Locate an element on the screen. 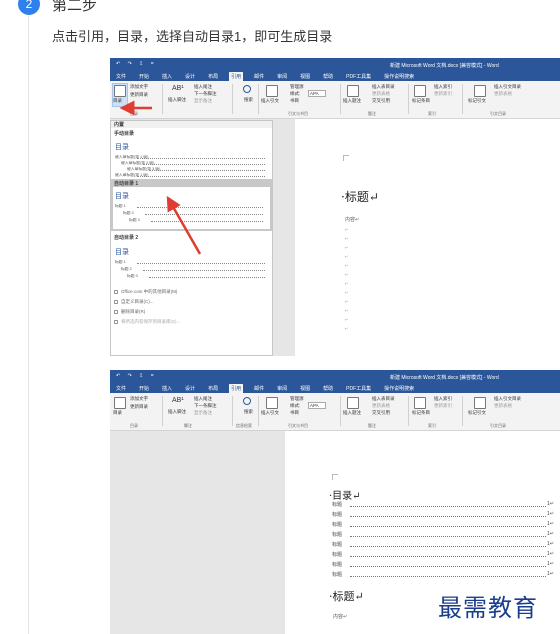  toc-entry-label: 标题 is located at coordinates (337, 535).